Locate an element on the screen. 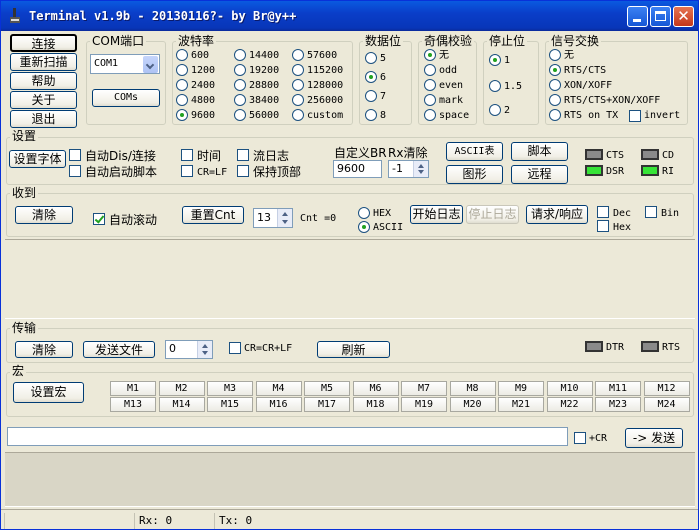 The image size is (699, 530). parity-3-radio is located at coordinates (430, 100).